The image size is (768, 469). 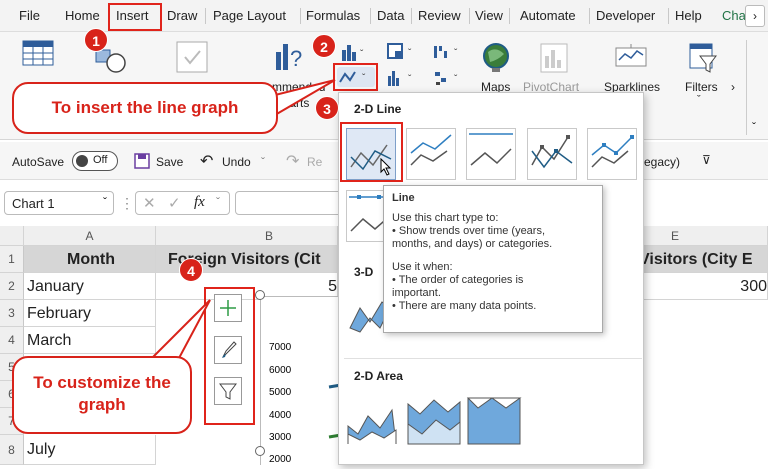 I want to click on step-badge-4: 4, so click(x=191, y=270).